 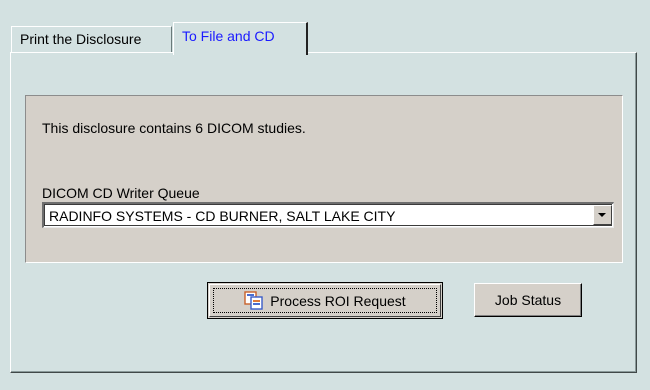 I want to click on process-roi-request-label: Process ROI Request, so click(x=338, y=300).